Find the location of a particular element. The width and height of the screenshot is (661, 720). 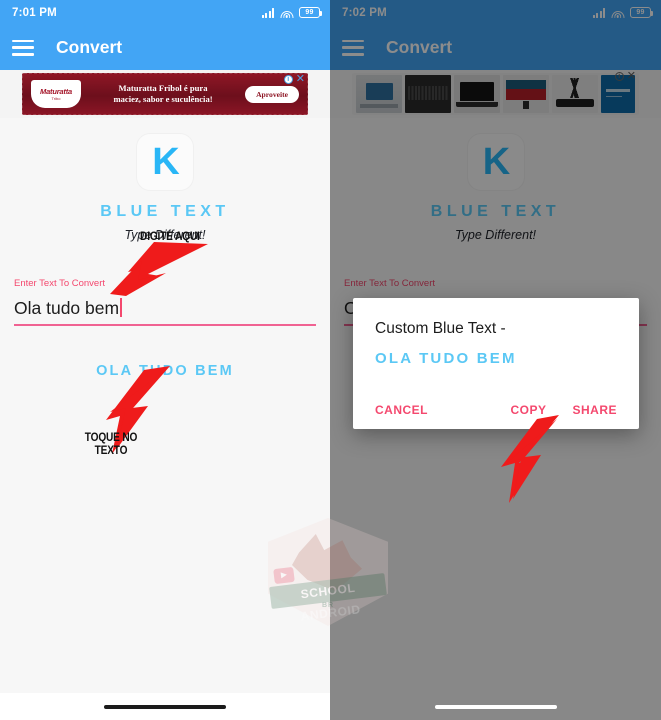

app-bar-title: Convert is located at coordinates (89, 47).